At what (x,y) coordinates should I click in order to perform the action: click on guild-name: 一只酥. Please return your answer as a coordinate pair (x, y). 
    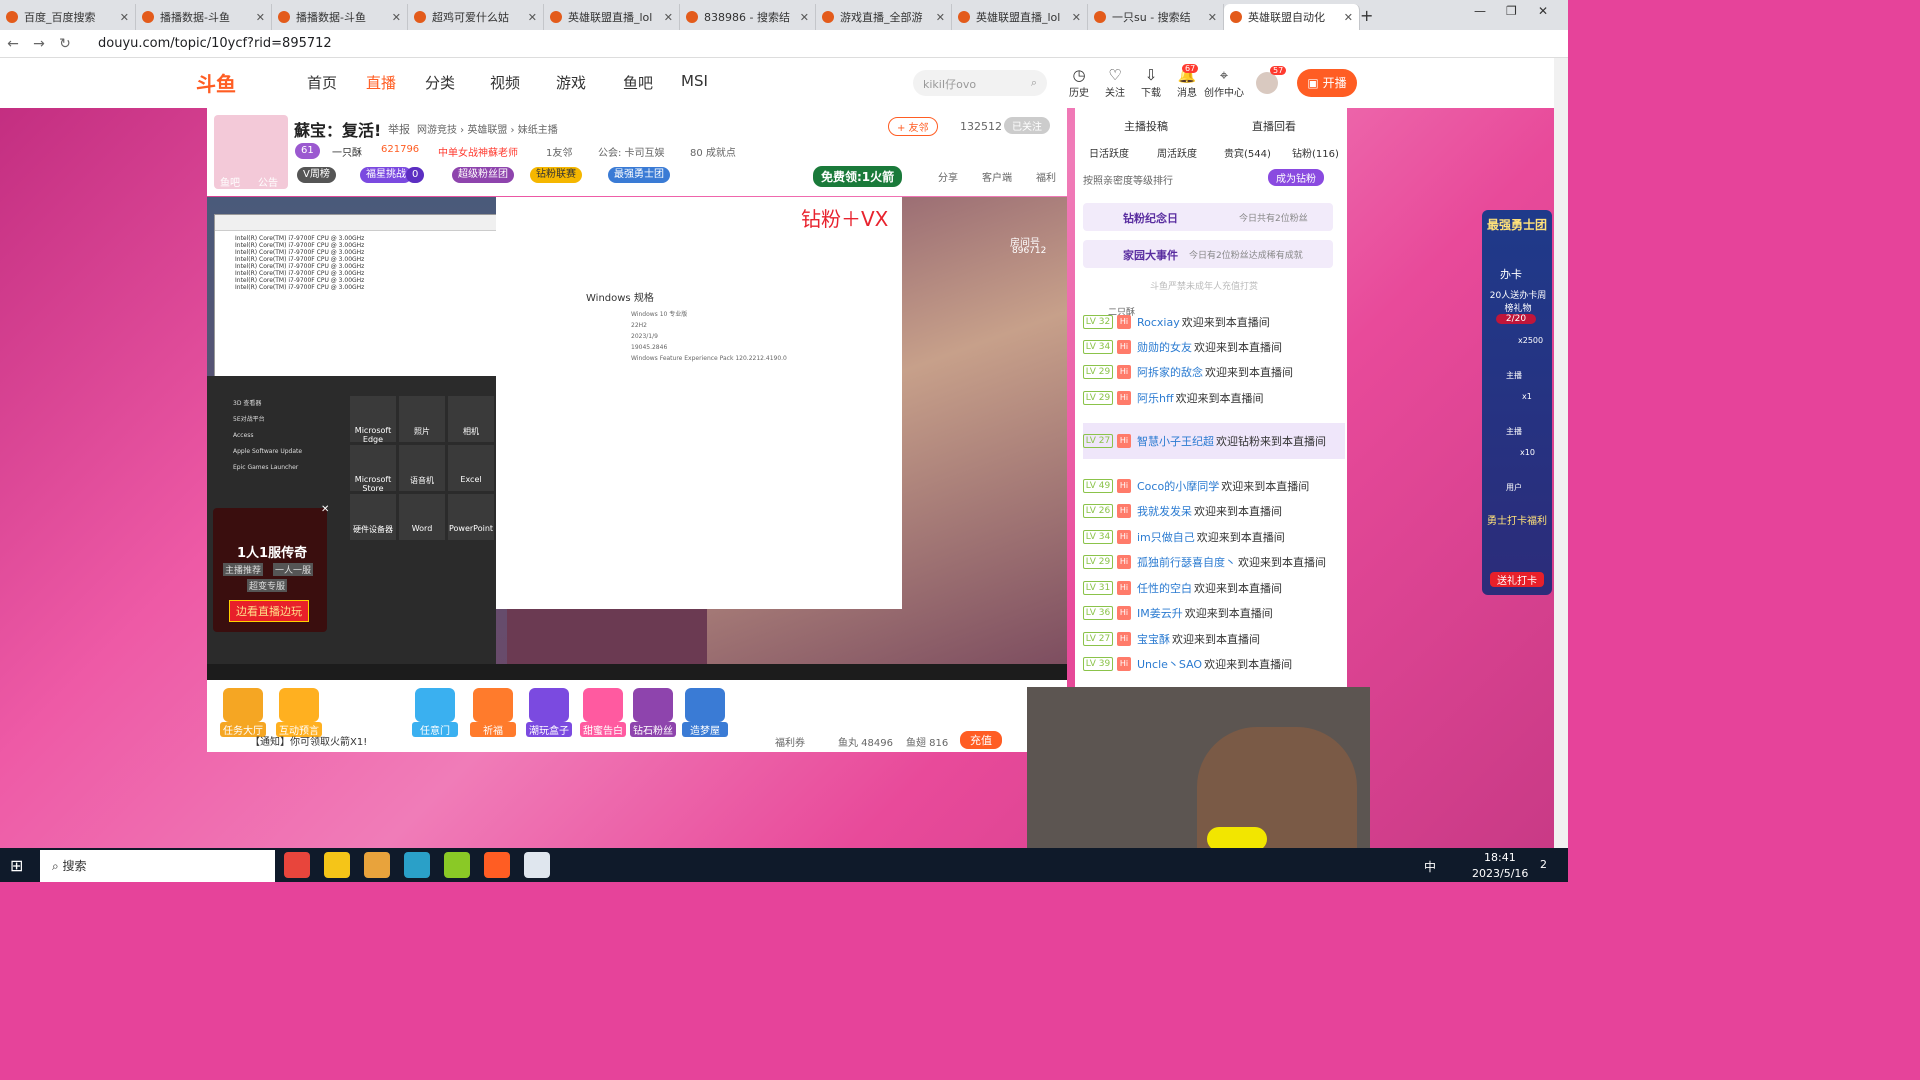
    Looking at the image, I should click on (347, 151).